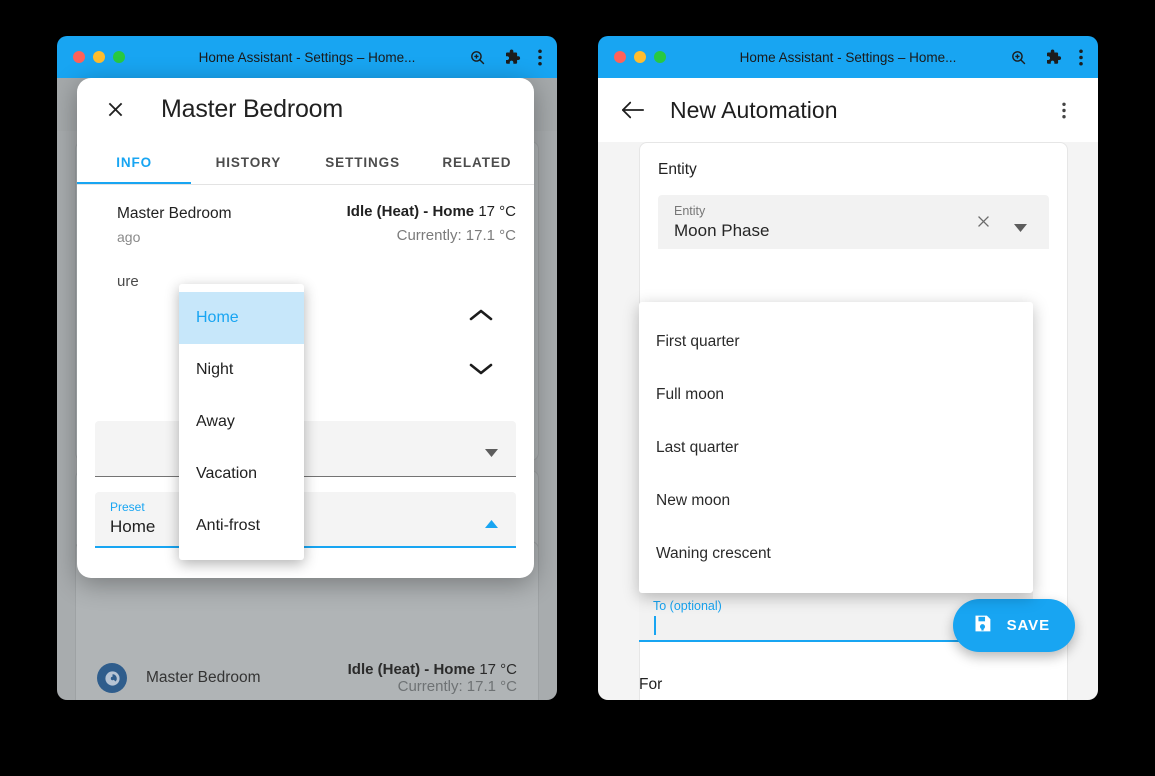 The image size is (1155, 776). I want to click on preset-select-value: Home, so click(133, 526).